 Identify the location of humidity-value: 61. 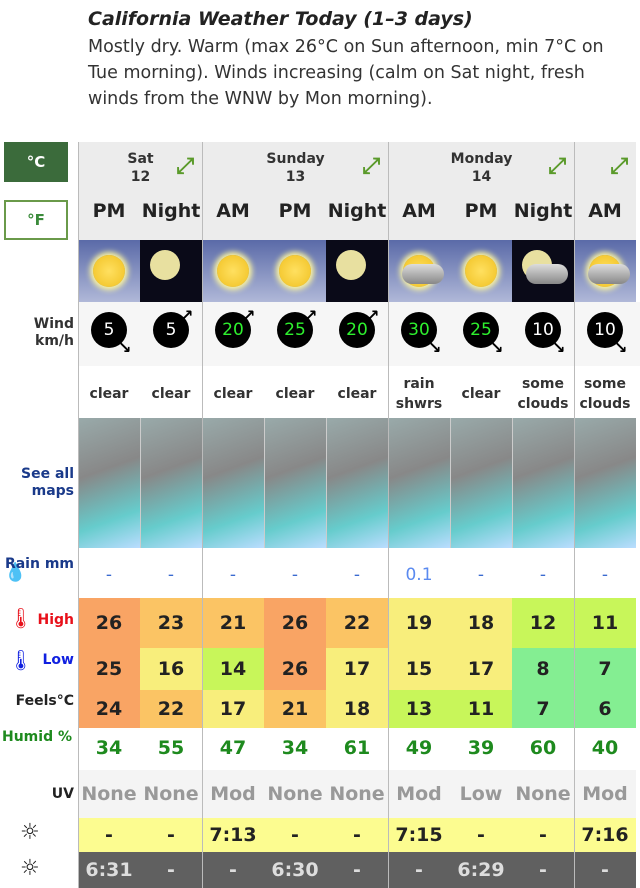
(357, 748).